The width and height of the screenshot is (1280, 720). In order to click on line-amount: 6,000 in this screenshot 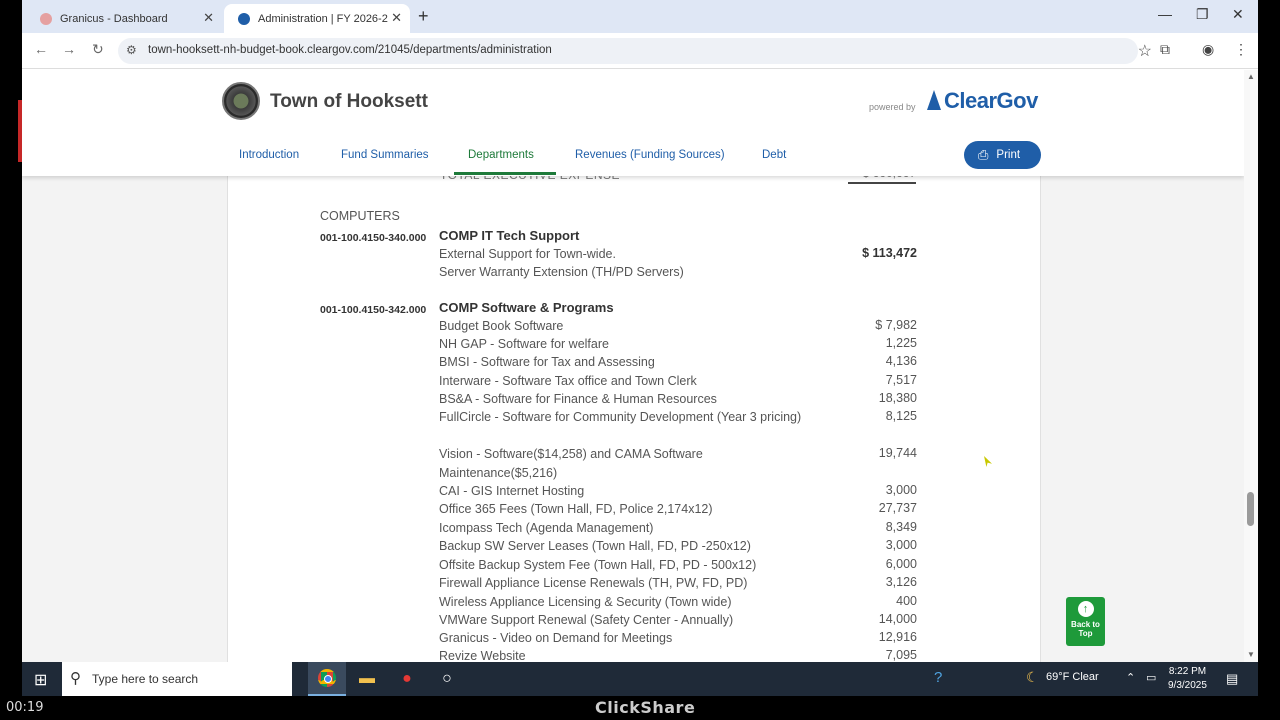, I will do `click(901, 564)`.